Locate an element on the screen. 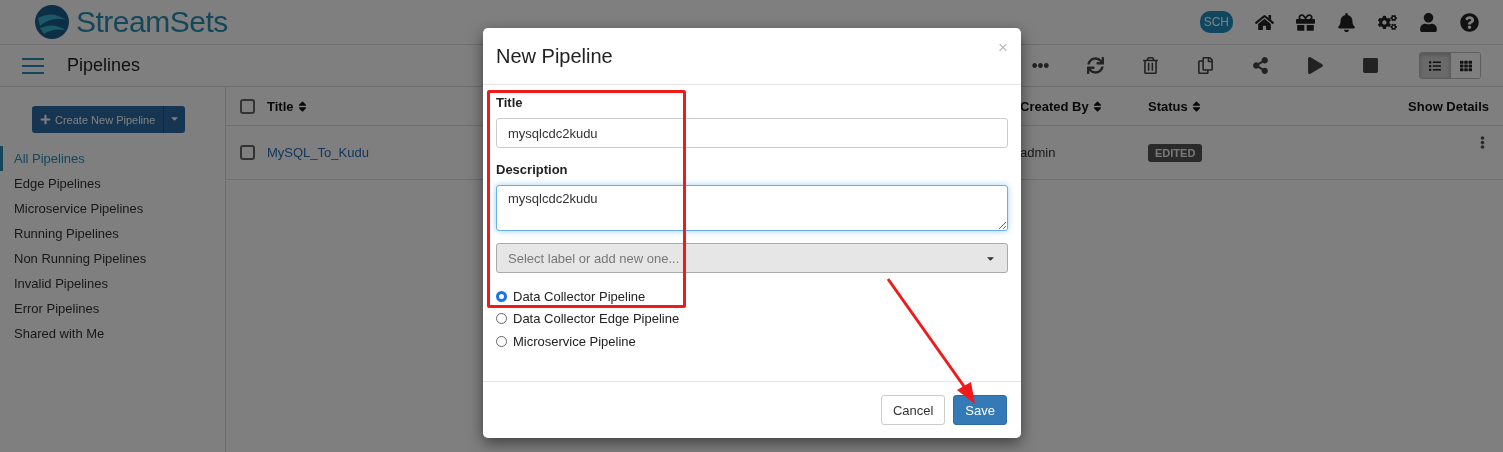 The width and height of the screenshot is (1503, 452). logo-text: StreamSets is located at coordinates (152, 22).